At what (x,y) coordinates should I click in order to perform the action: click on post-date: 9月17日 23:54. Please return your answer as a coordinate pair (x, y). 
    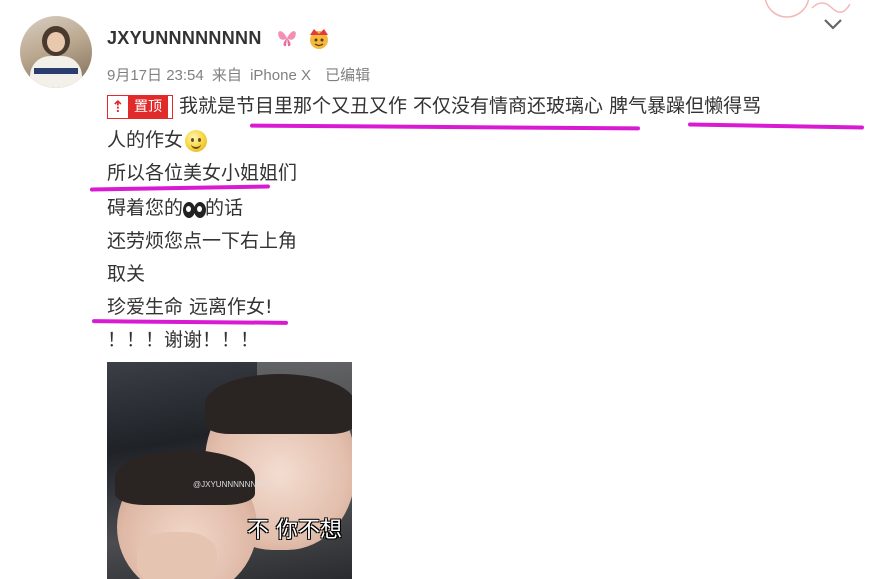
    Looking at the image, I should click on (155, 75).